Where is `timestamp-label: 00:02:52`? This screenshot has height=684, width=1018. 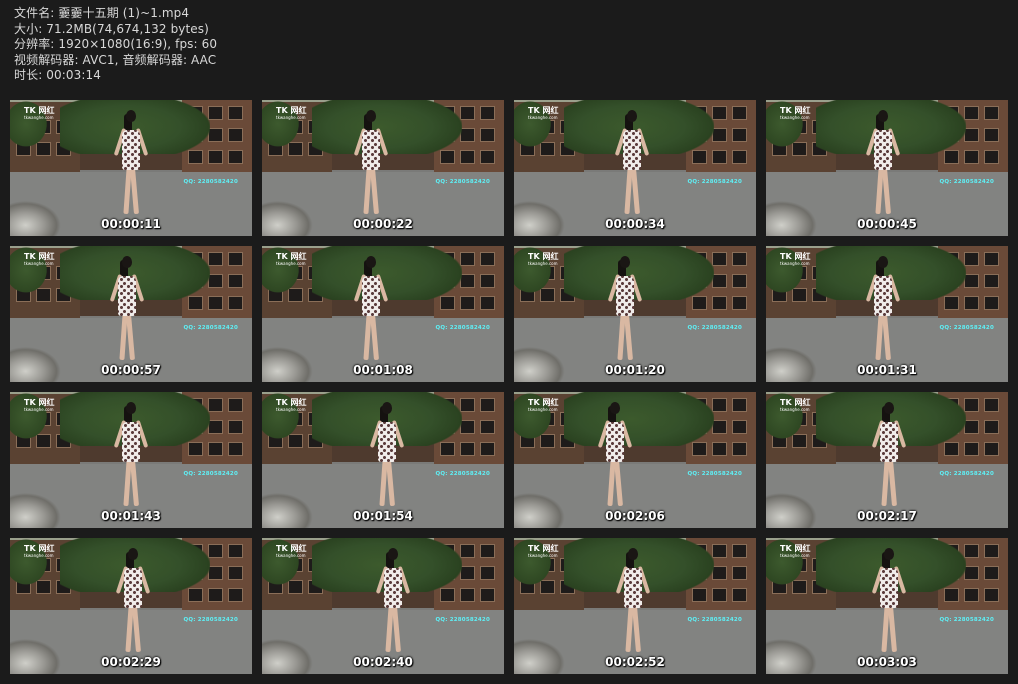
timestamp-label: 00:02:52 is located at coordinates (635, 662).